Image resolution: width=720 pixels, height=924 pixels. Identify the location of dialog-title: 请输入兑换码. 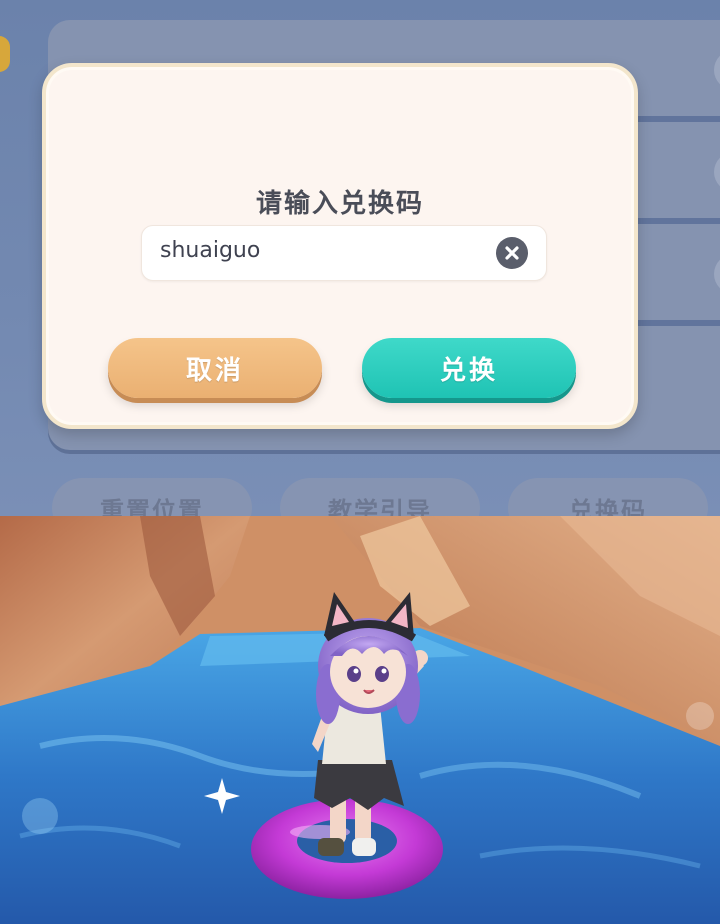
(339, 204).